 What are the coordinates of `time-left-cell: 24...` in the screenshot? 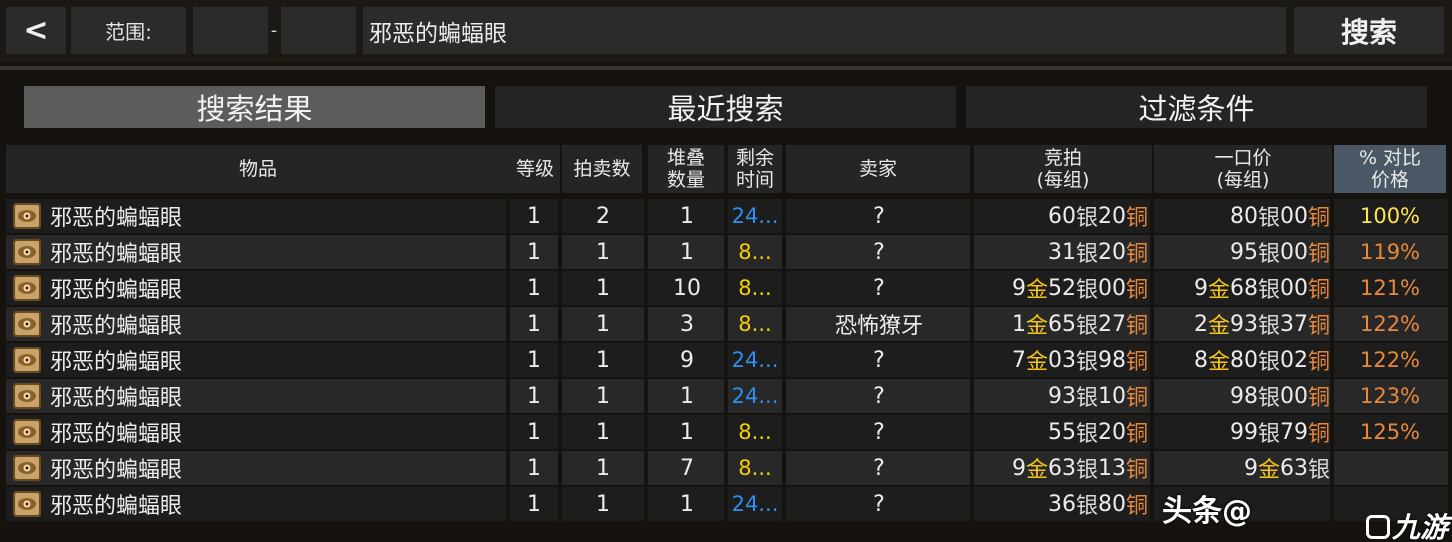 It's located at (755, 396).